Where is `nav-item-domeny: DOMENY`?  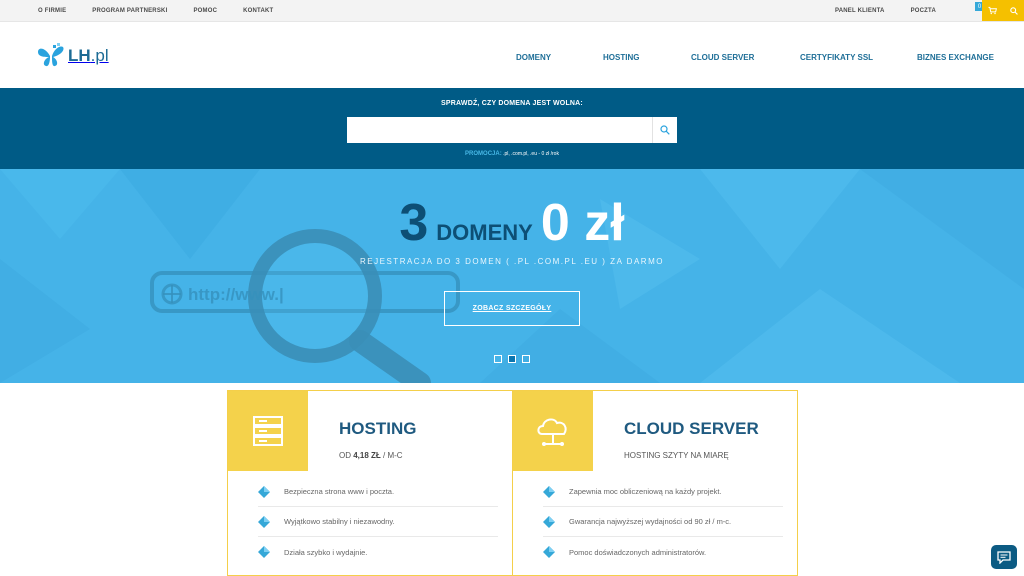
nav-item-domeny: DOMENY is located at coordinates (533, 57).